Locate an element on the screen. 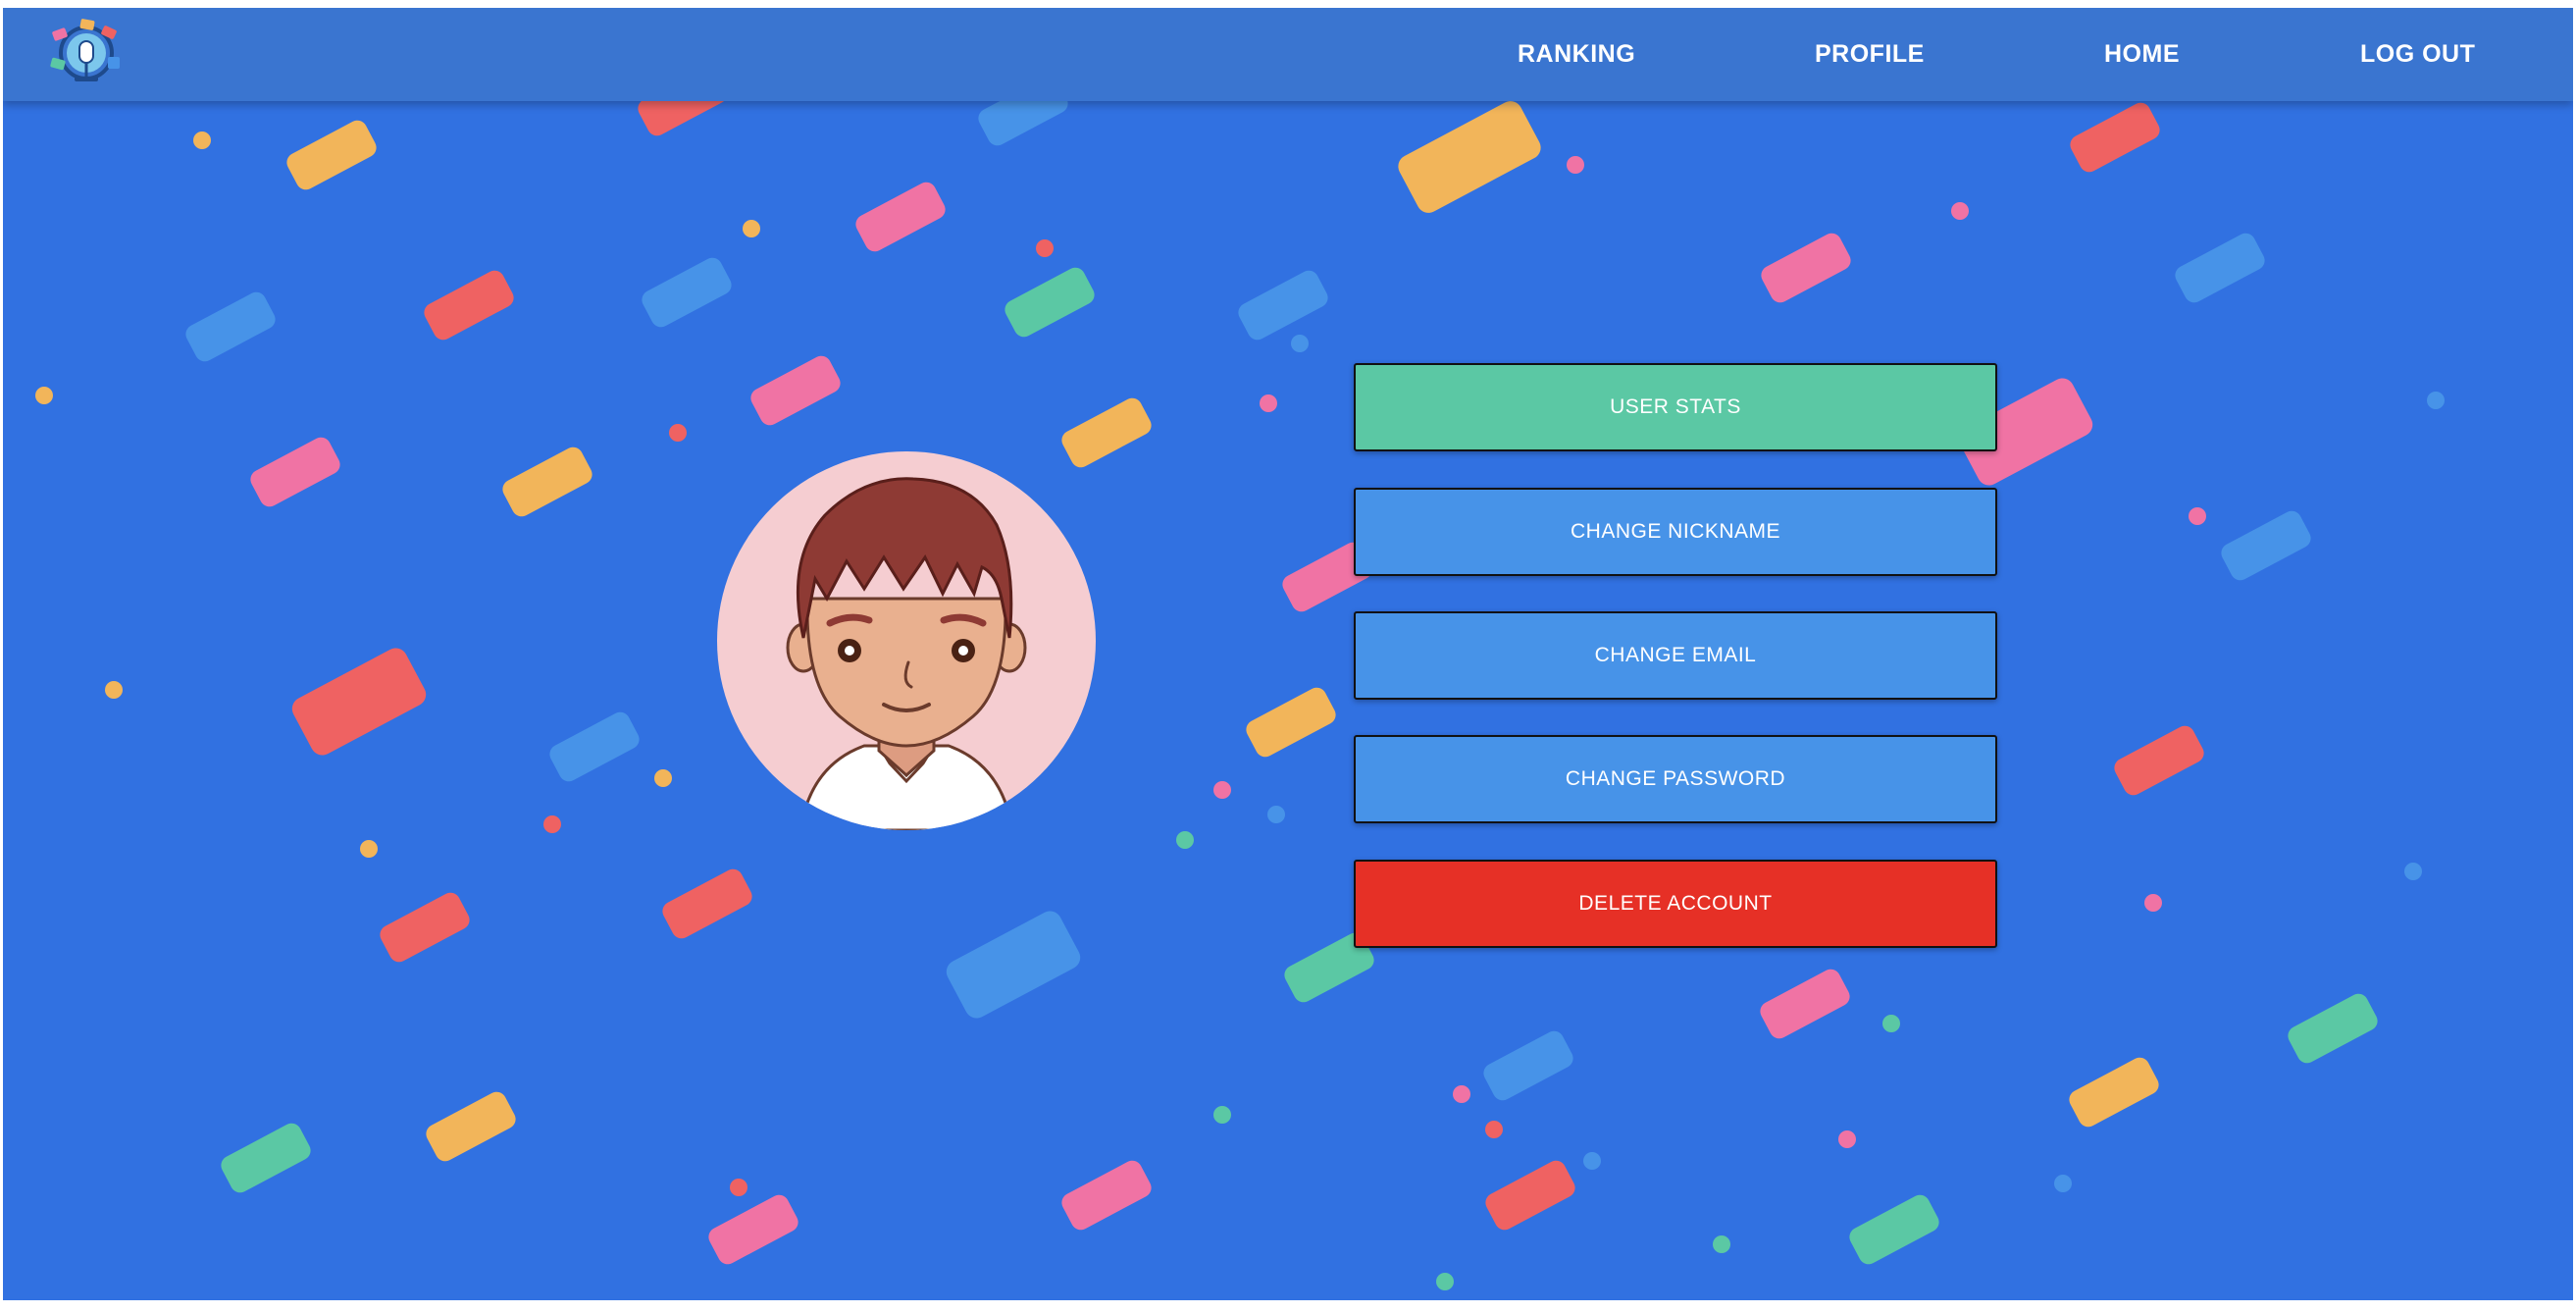 The height and width of the screenshot is (1313, 2576). top-navbar: RANKING PROFILE HOME LOG OUT is located at coordinates (1288, 54).